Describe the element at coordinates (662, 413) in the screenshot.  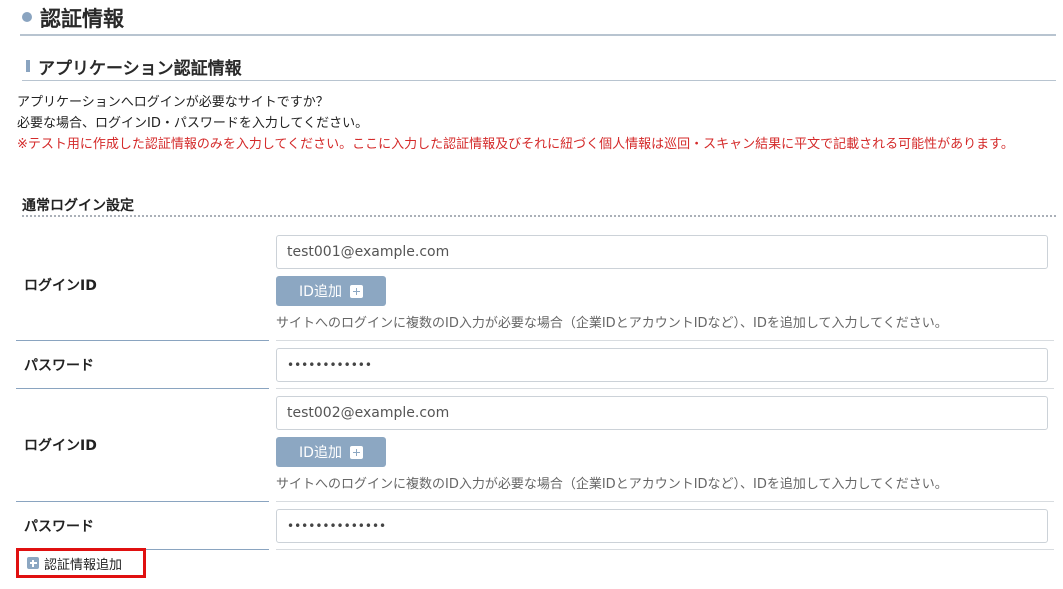
I see `login-id-input: test002@example.com` at that location.